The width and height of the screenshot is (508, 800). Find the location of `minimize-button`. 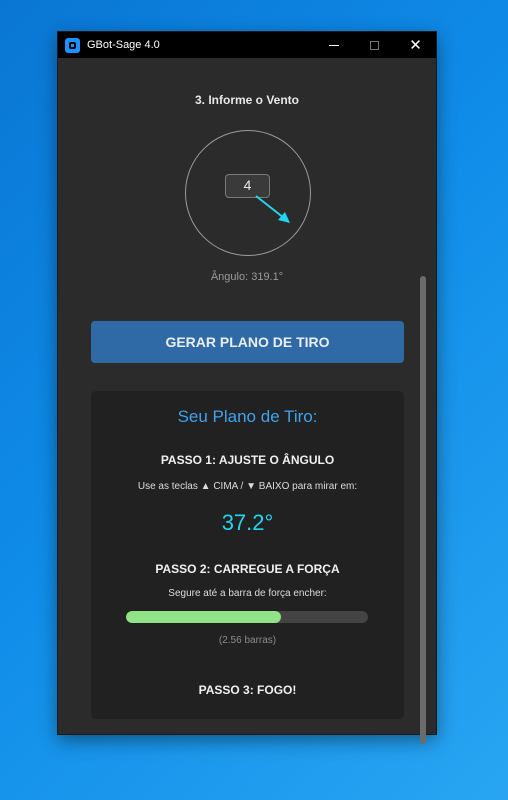

minimize-button is located at coordinates (333, 45).